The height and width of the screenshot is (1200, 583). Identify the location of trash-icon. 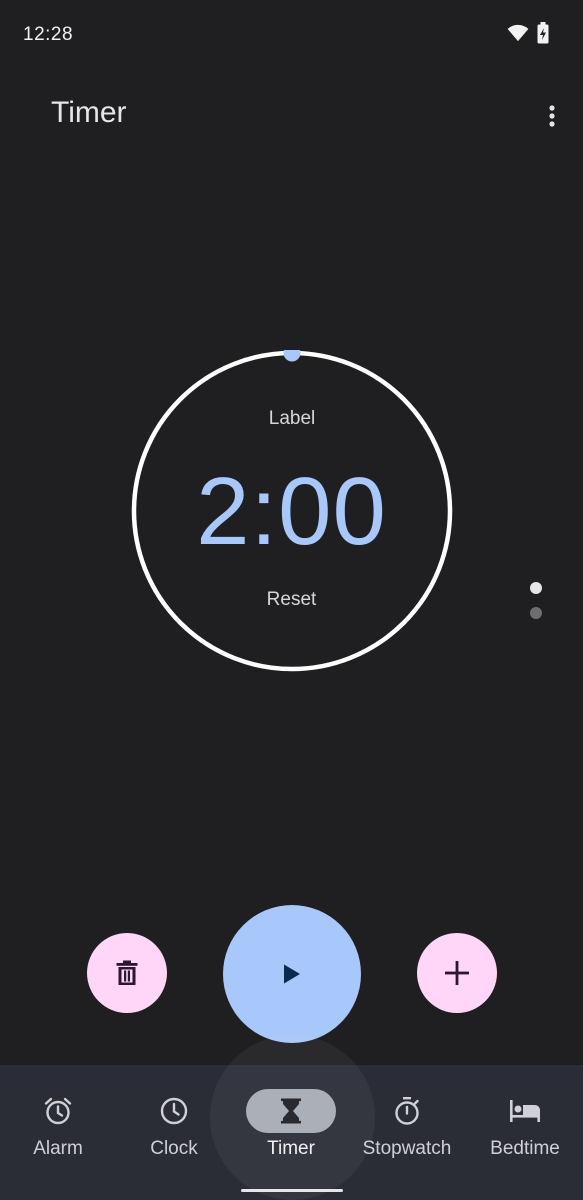
(127, 972).